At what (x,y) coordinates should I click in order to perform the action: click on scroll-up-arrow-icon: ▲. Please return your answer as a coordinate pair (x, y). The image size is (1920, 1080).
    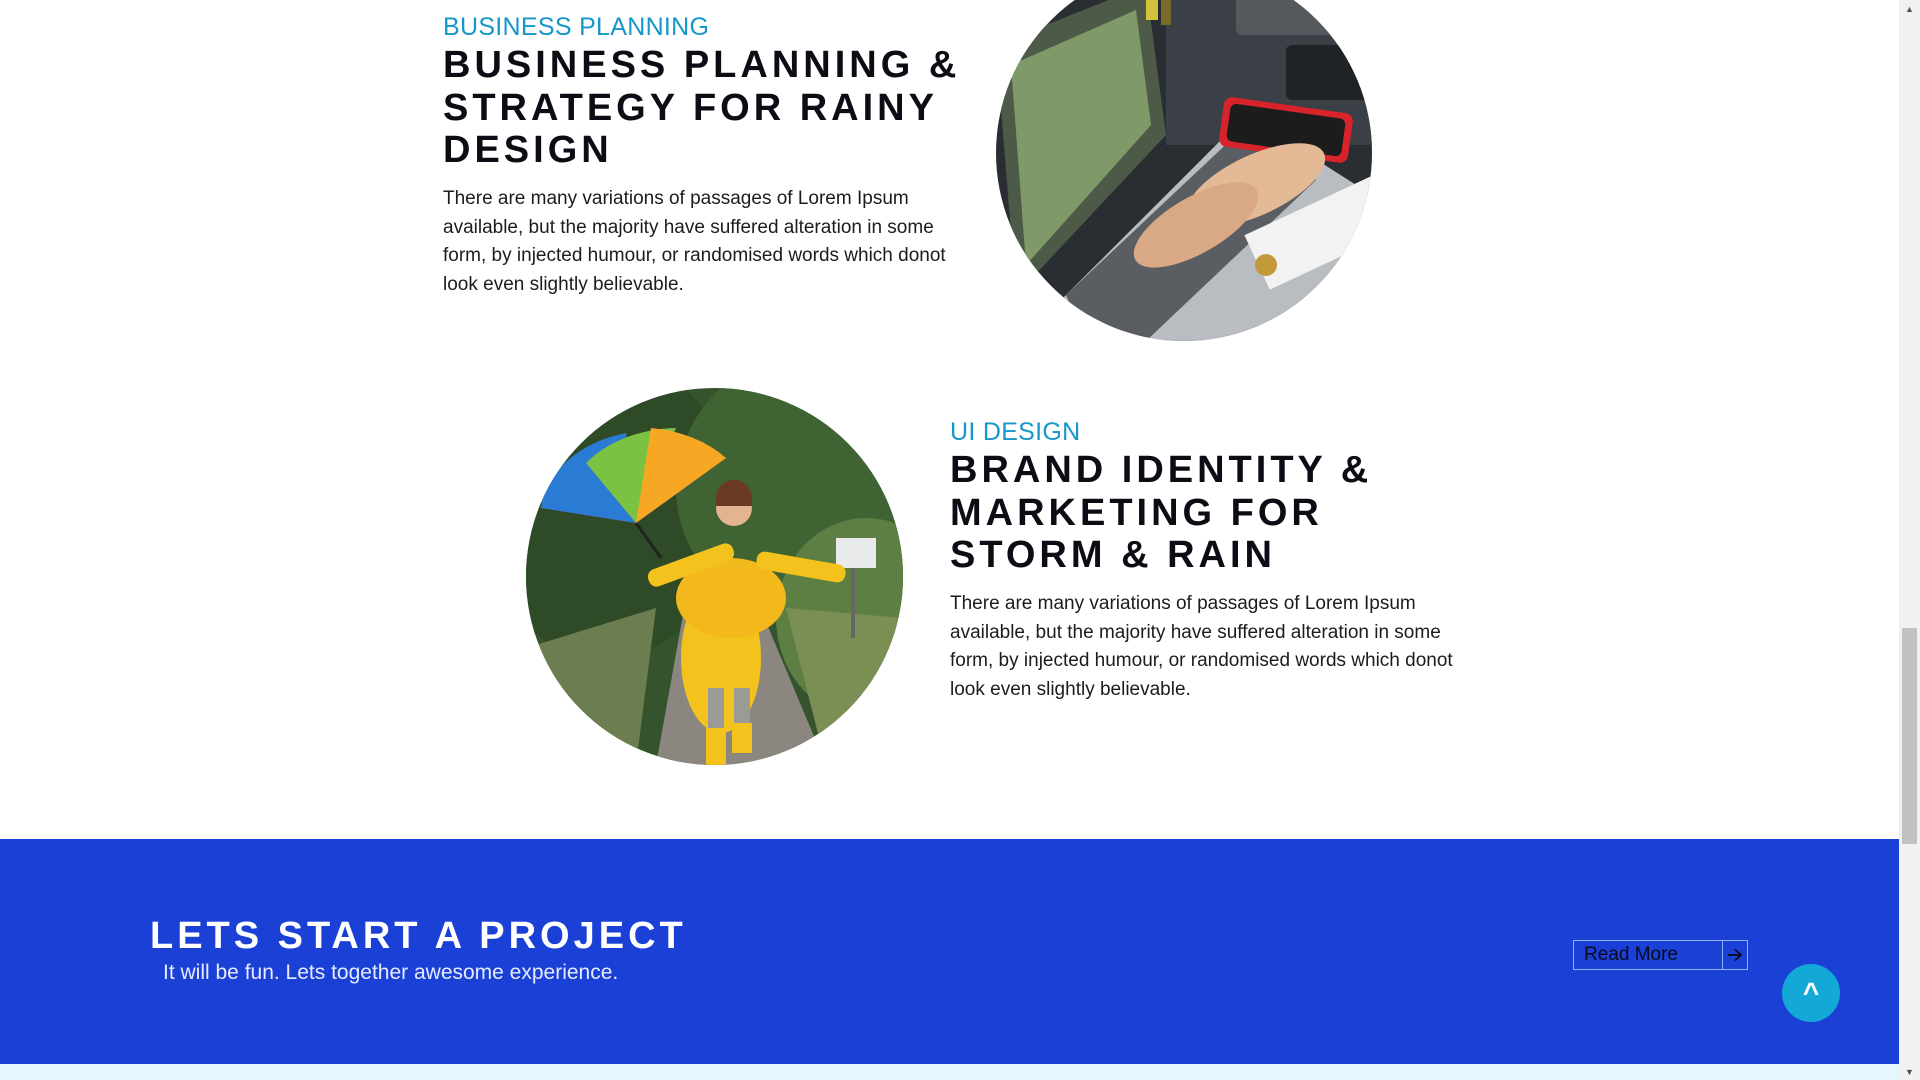
    Looking at the image, I should click on (1909, 8).